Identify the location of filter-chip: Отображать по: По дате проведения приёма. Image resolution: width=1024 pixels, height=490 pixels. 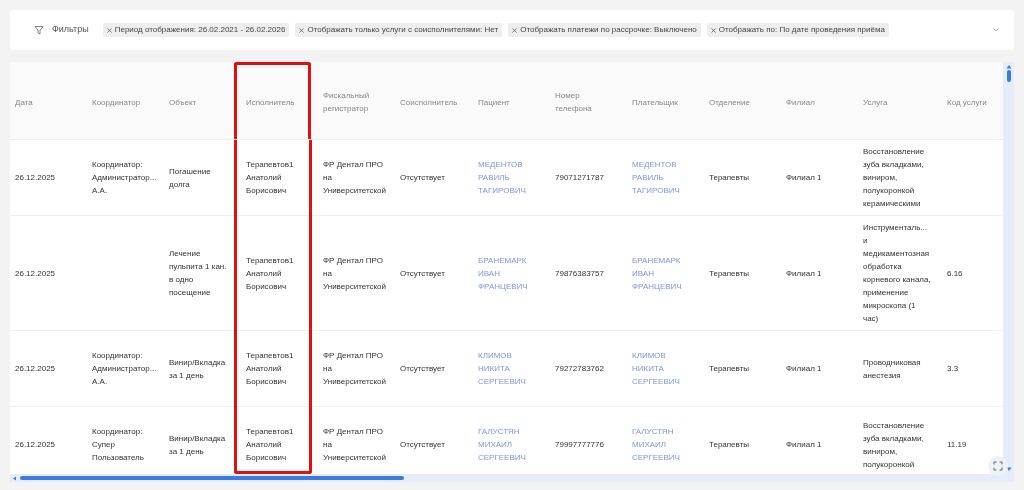
(797, 30).